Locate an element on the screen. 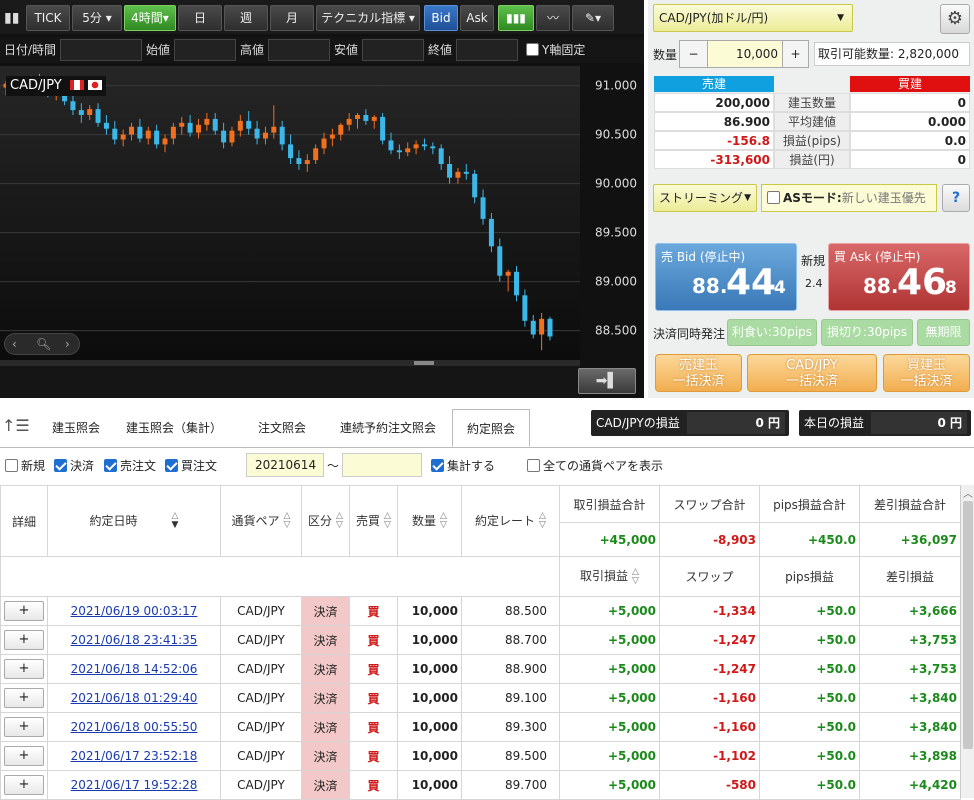 The height and width of the screenshot is (800, 974). as-mode-field: ASモード:新しい建玉優先 is located at coordinates (849, 198).